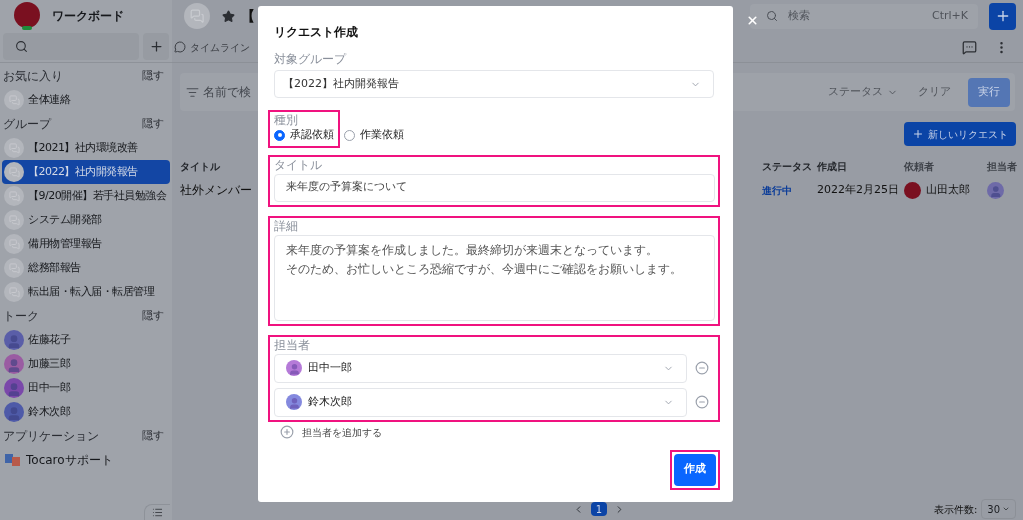  What do you see at coordinates (216, 190) in the screenshot?
I see `table-cell-text: 社外メンバー` at bounding box center [216, 190].